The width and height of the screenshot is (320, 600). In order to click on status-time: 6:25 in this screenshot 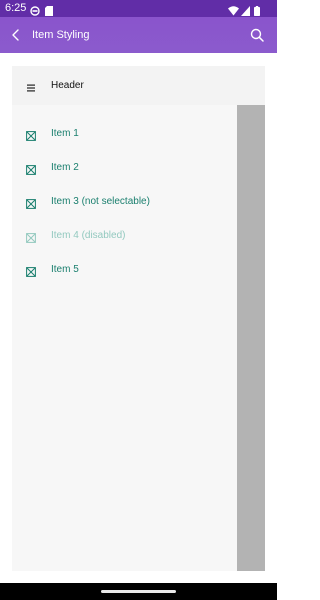, I will do `click(16, 8)`.